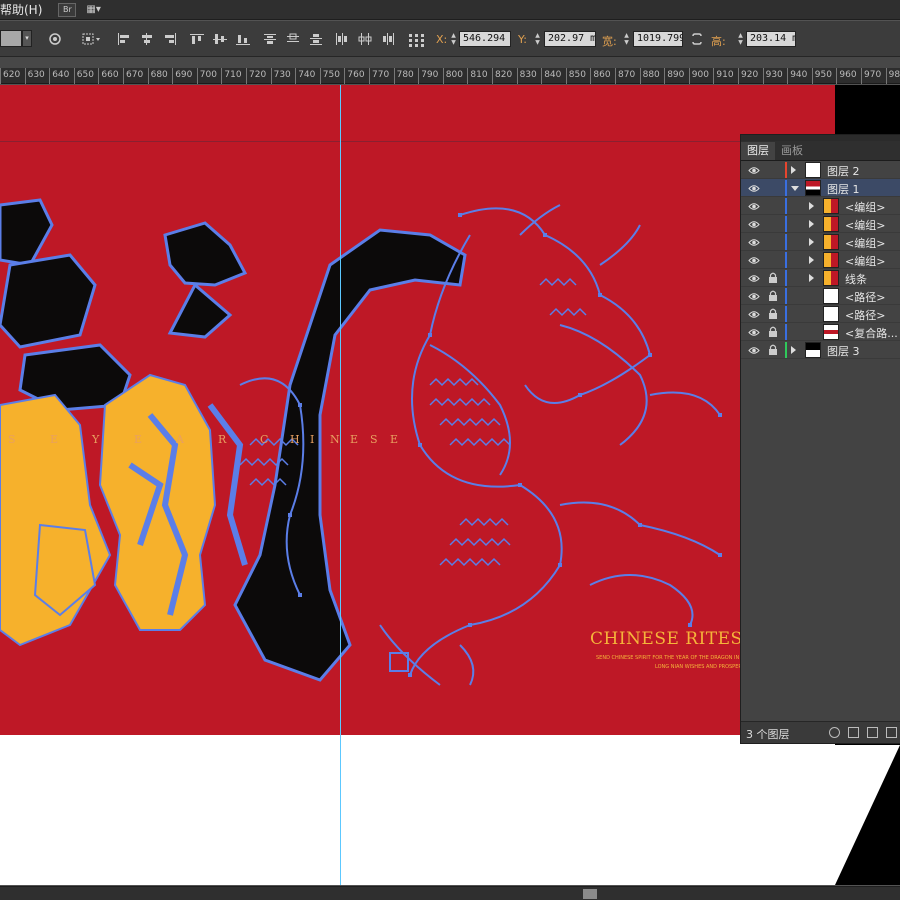  What do you see at coordinates (570, 39) in the screenshot?
I see `y-field: 202.97 mm` at bounding box center [570, 39].